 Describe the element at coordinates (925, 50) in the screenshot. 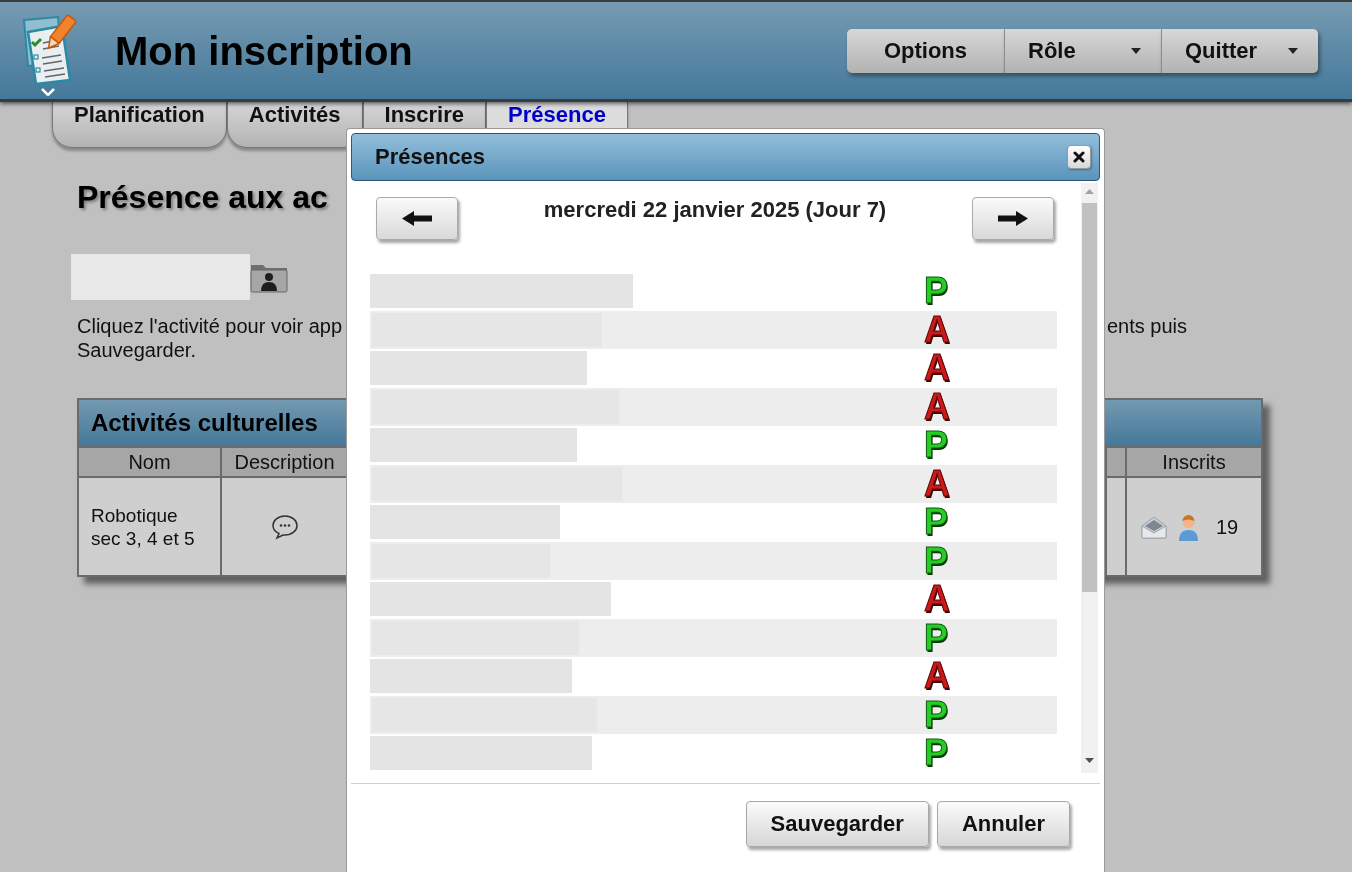

I see `menu-button: Options` at that location.